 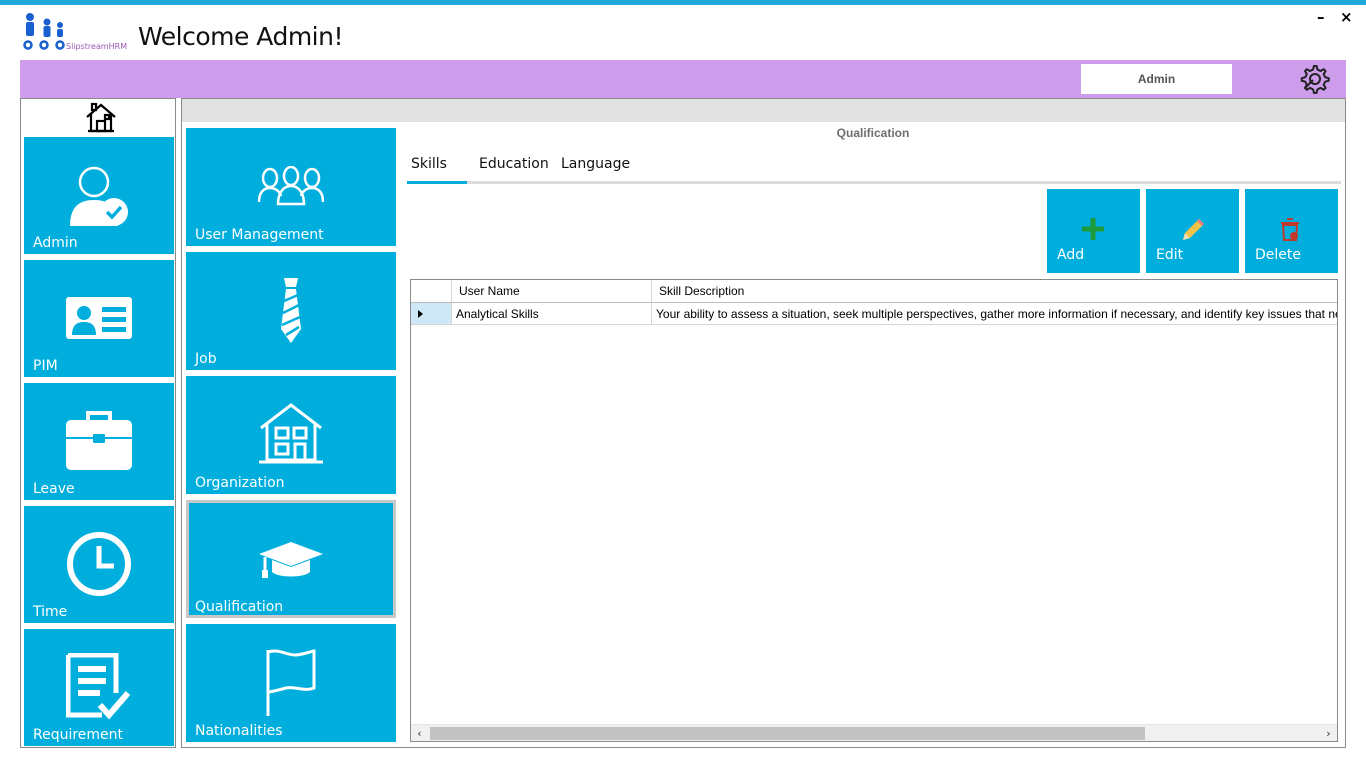 I want to click on checklist-icon, so click(x=98, y=686).